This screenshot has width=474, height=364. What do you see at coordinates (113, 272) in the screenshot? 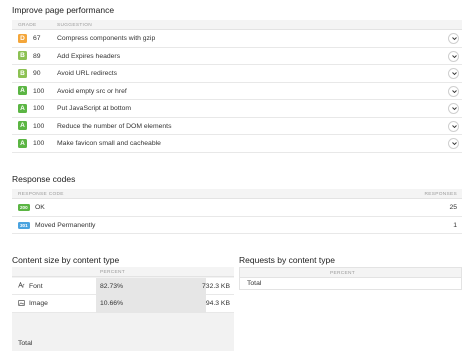
I see `content-size-percent-header: PERCENT` at bounding box center [113, 272].